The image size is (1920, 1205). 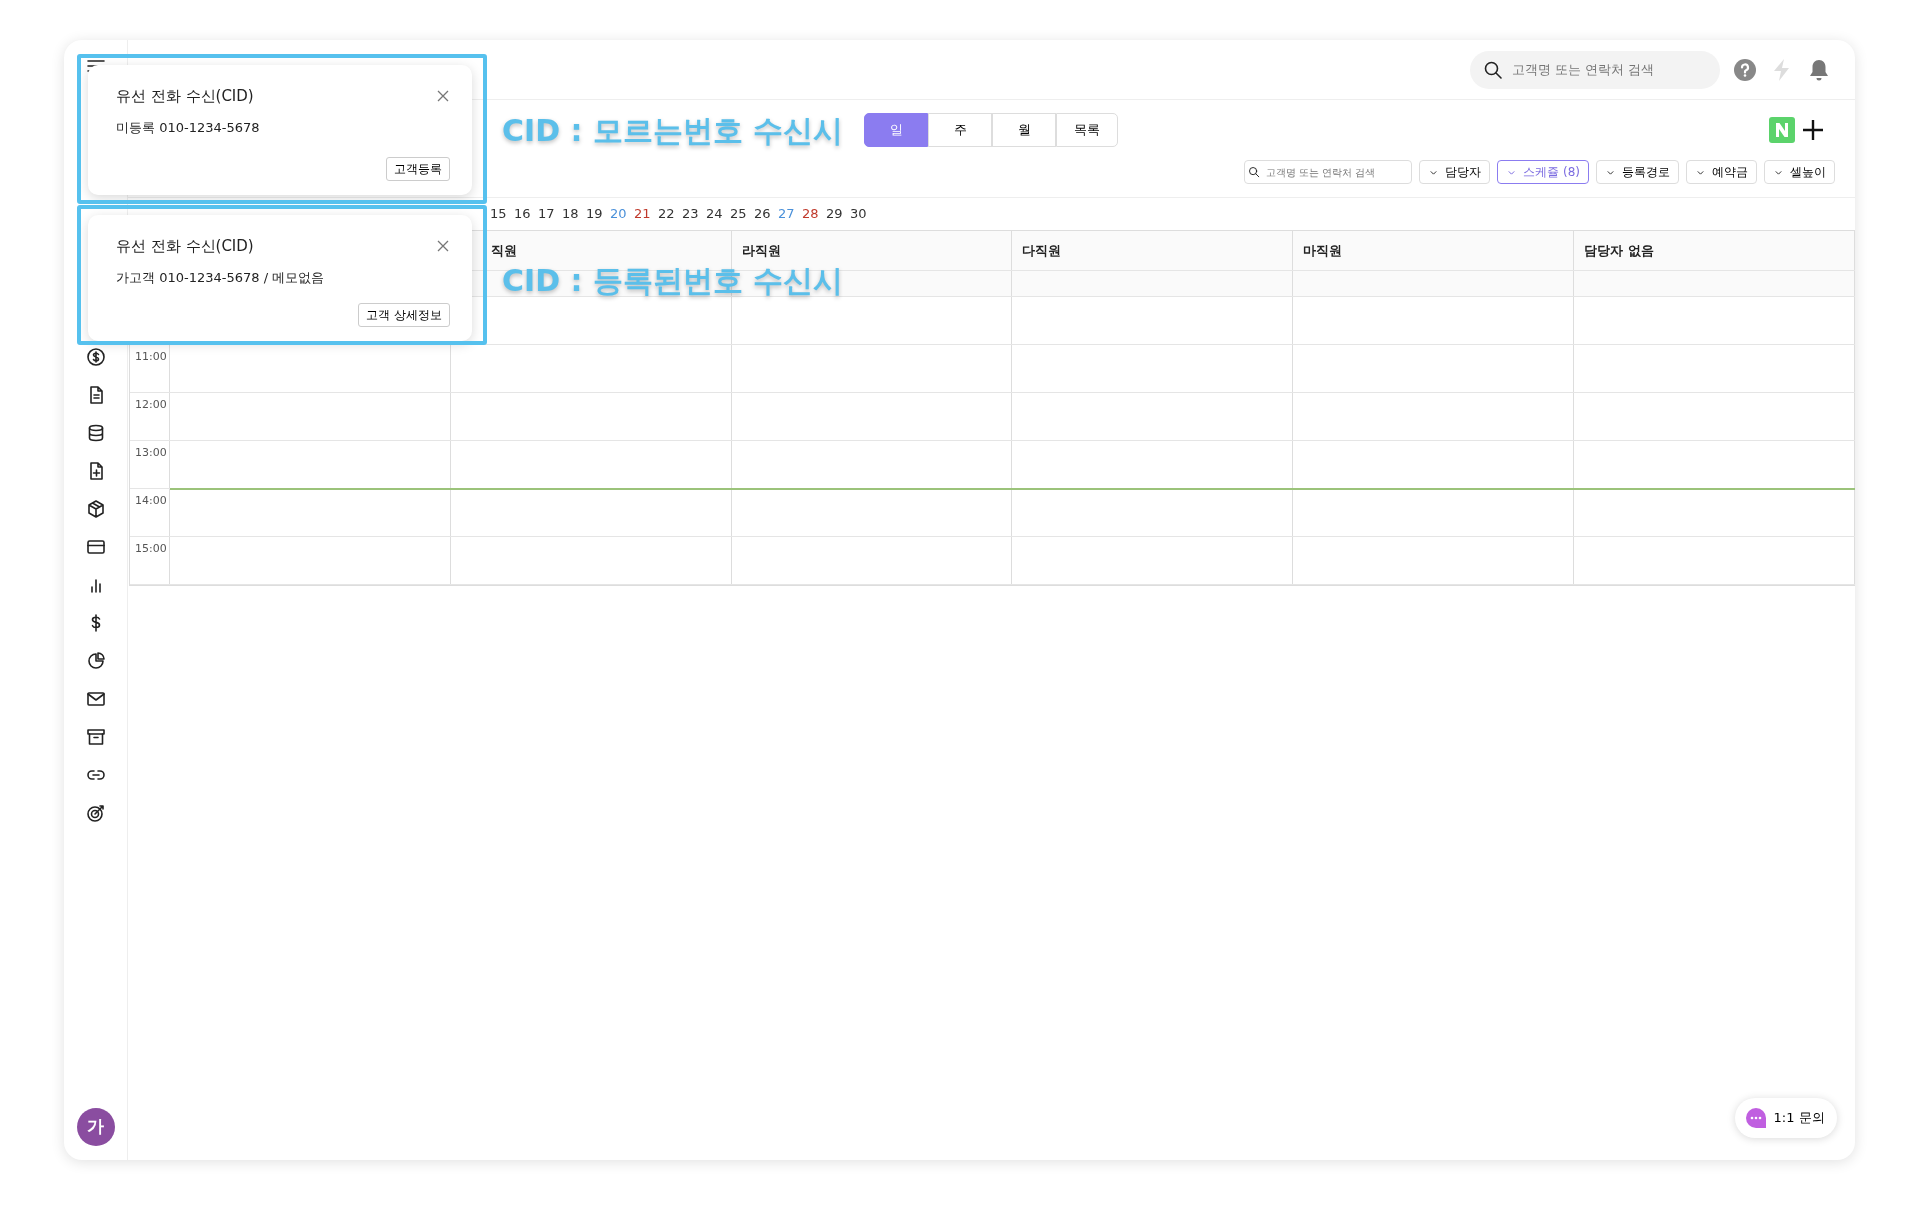 What do you see at coordinates (742, 214) in the screenshot?
I see `date: 25` at bounding box center [742, 214].